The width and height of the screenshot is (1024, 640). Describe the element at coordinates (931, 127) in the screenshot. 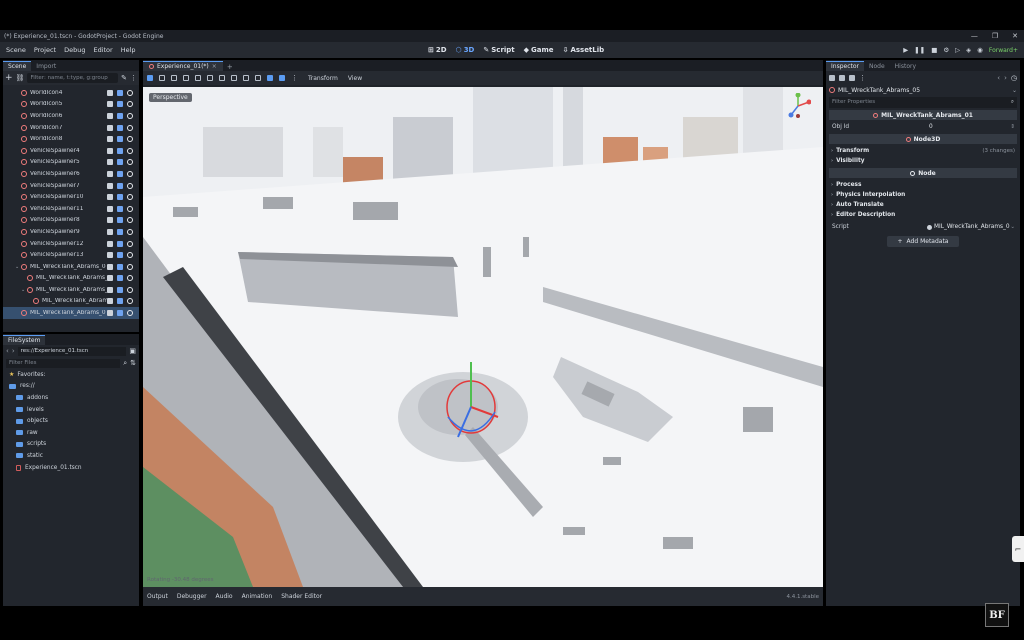

I see `obj-id-value: 0` at that location.